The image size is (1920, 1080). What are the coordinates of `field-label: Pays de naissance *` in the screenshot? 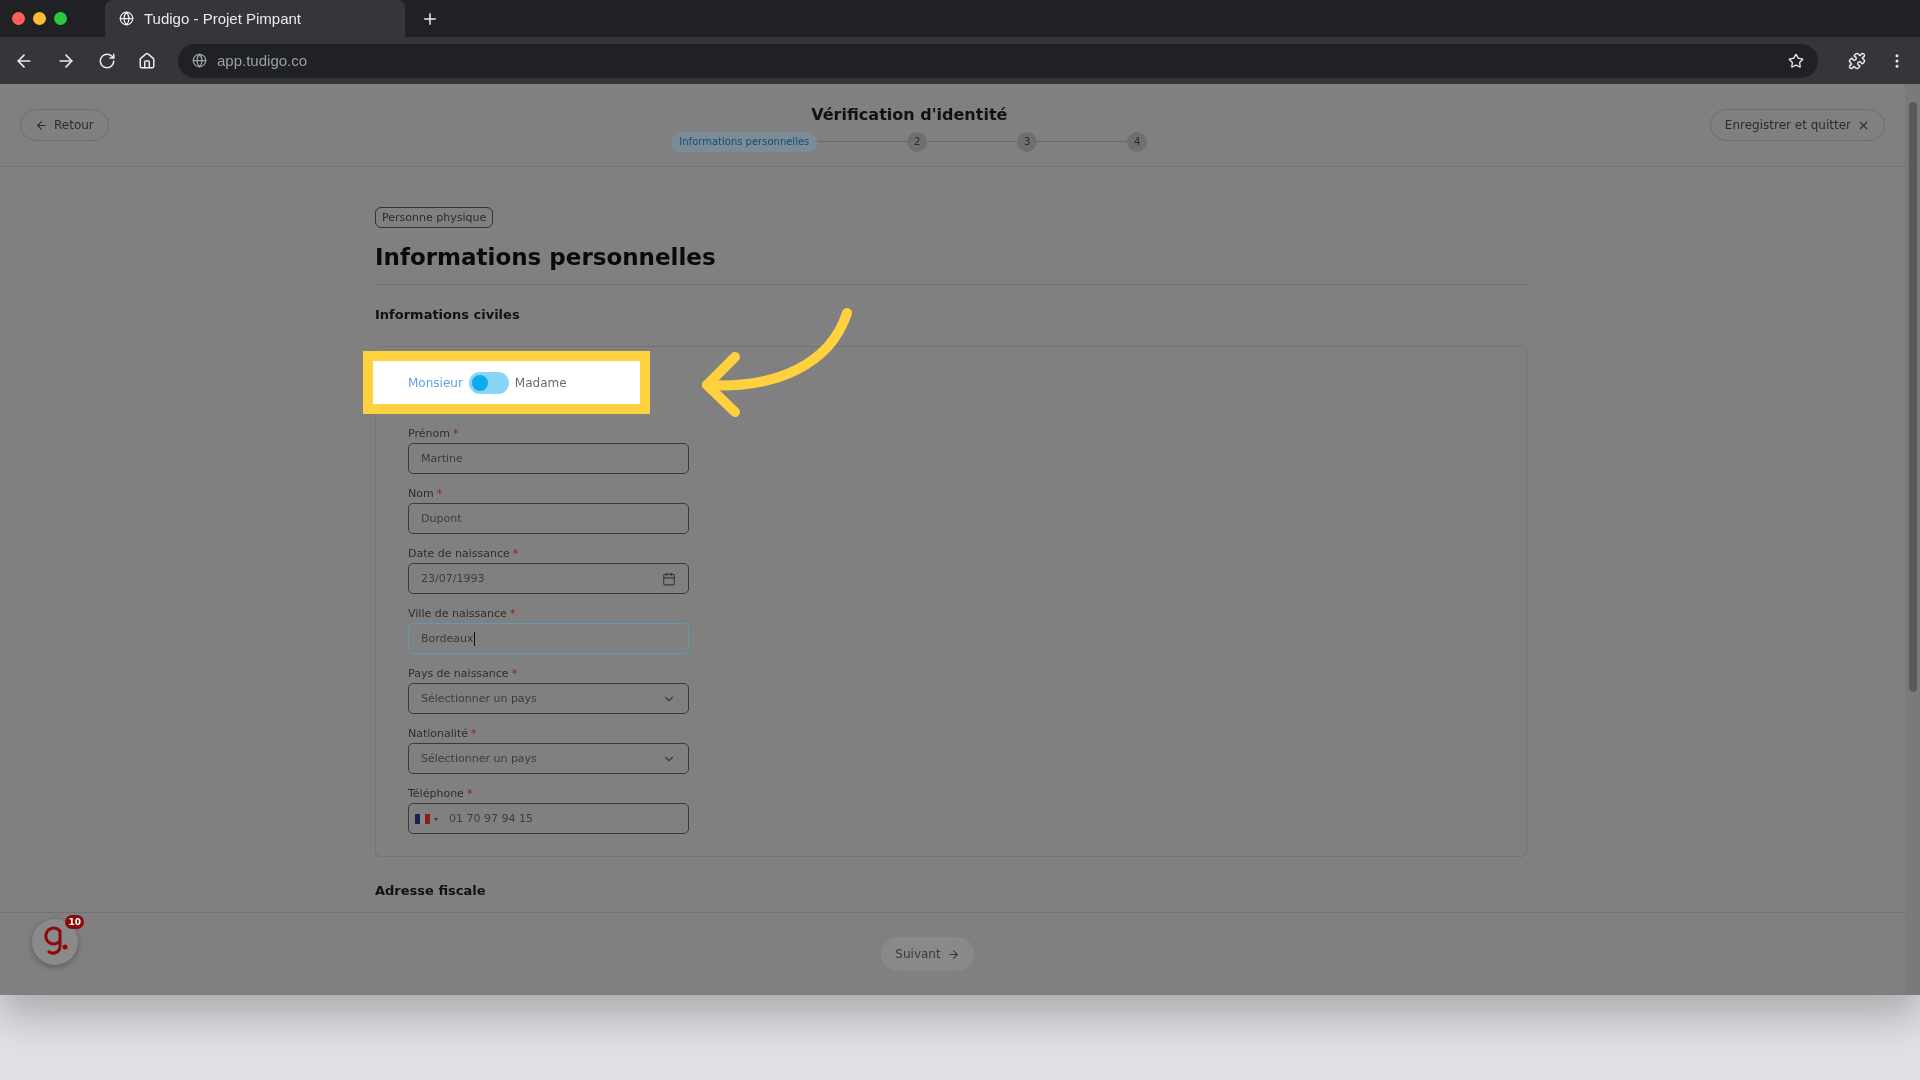 It's located at (463, 673).